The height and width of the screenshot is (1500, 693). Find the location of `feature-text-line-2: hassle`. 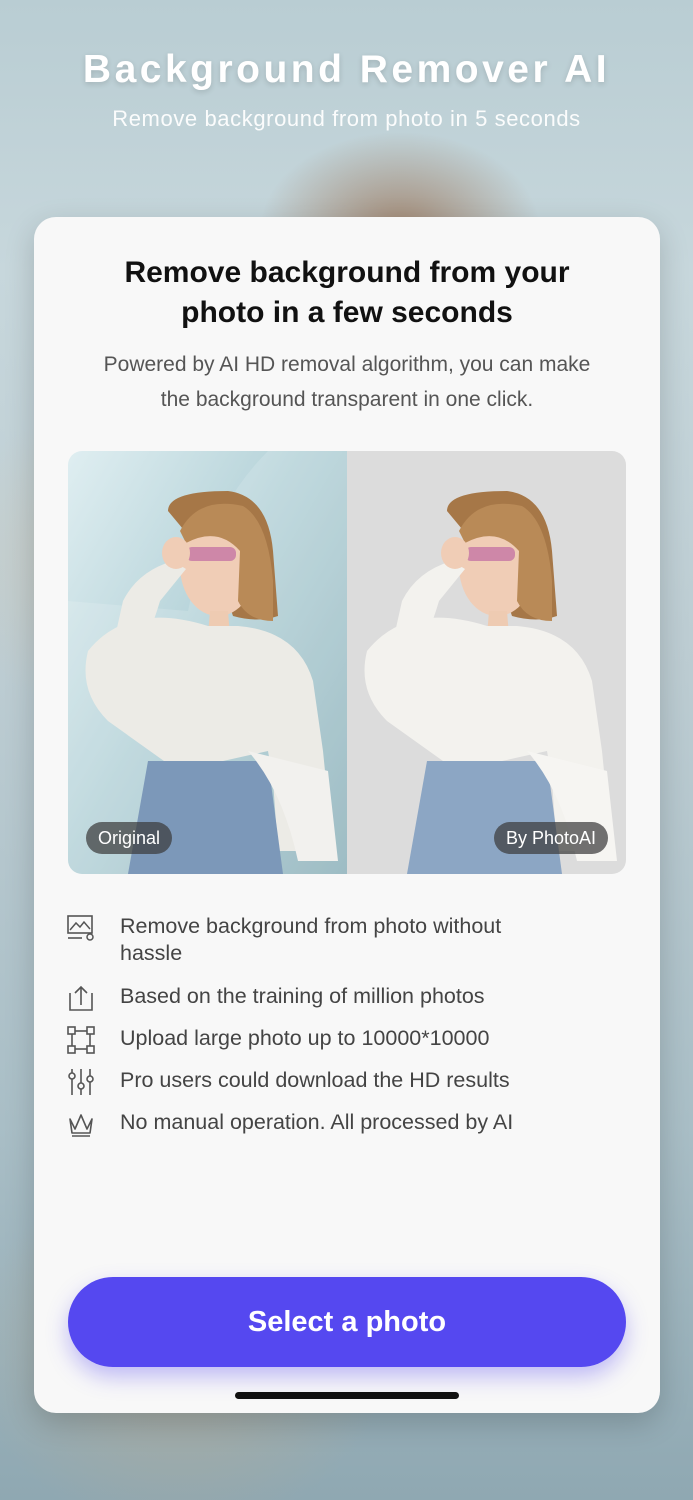

feature-text-line-2: hassle is located at coordinates (151, 953).